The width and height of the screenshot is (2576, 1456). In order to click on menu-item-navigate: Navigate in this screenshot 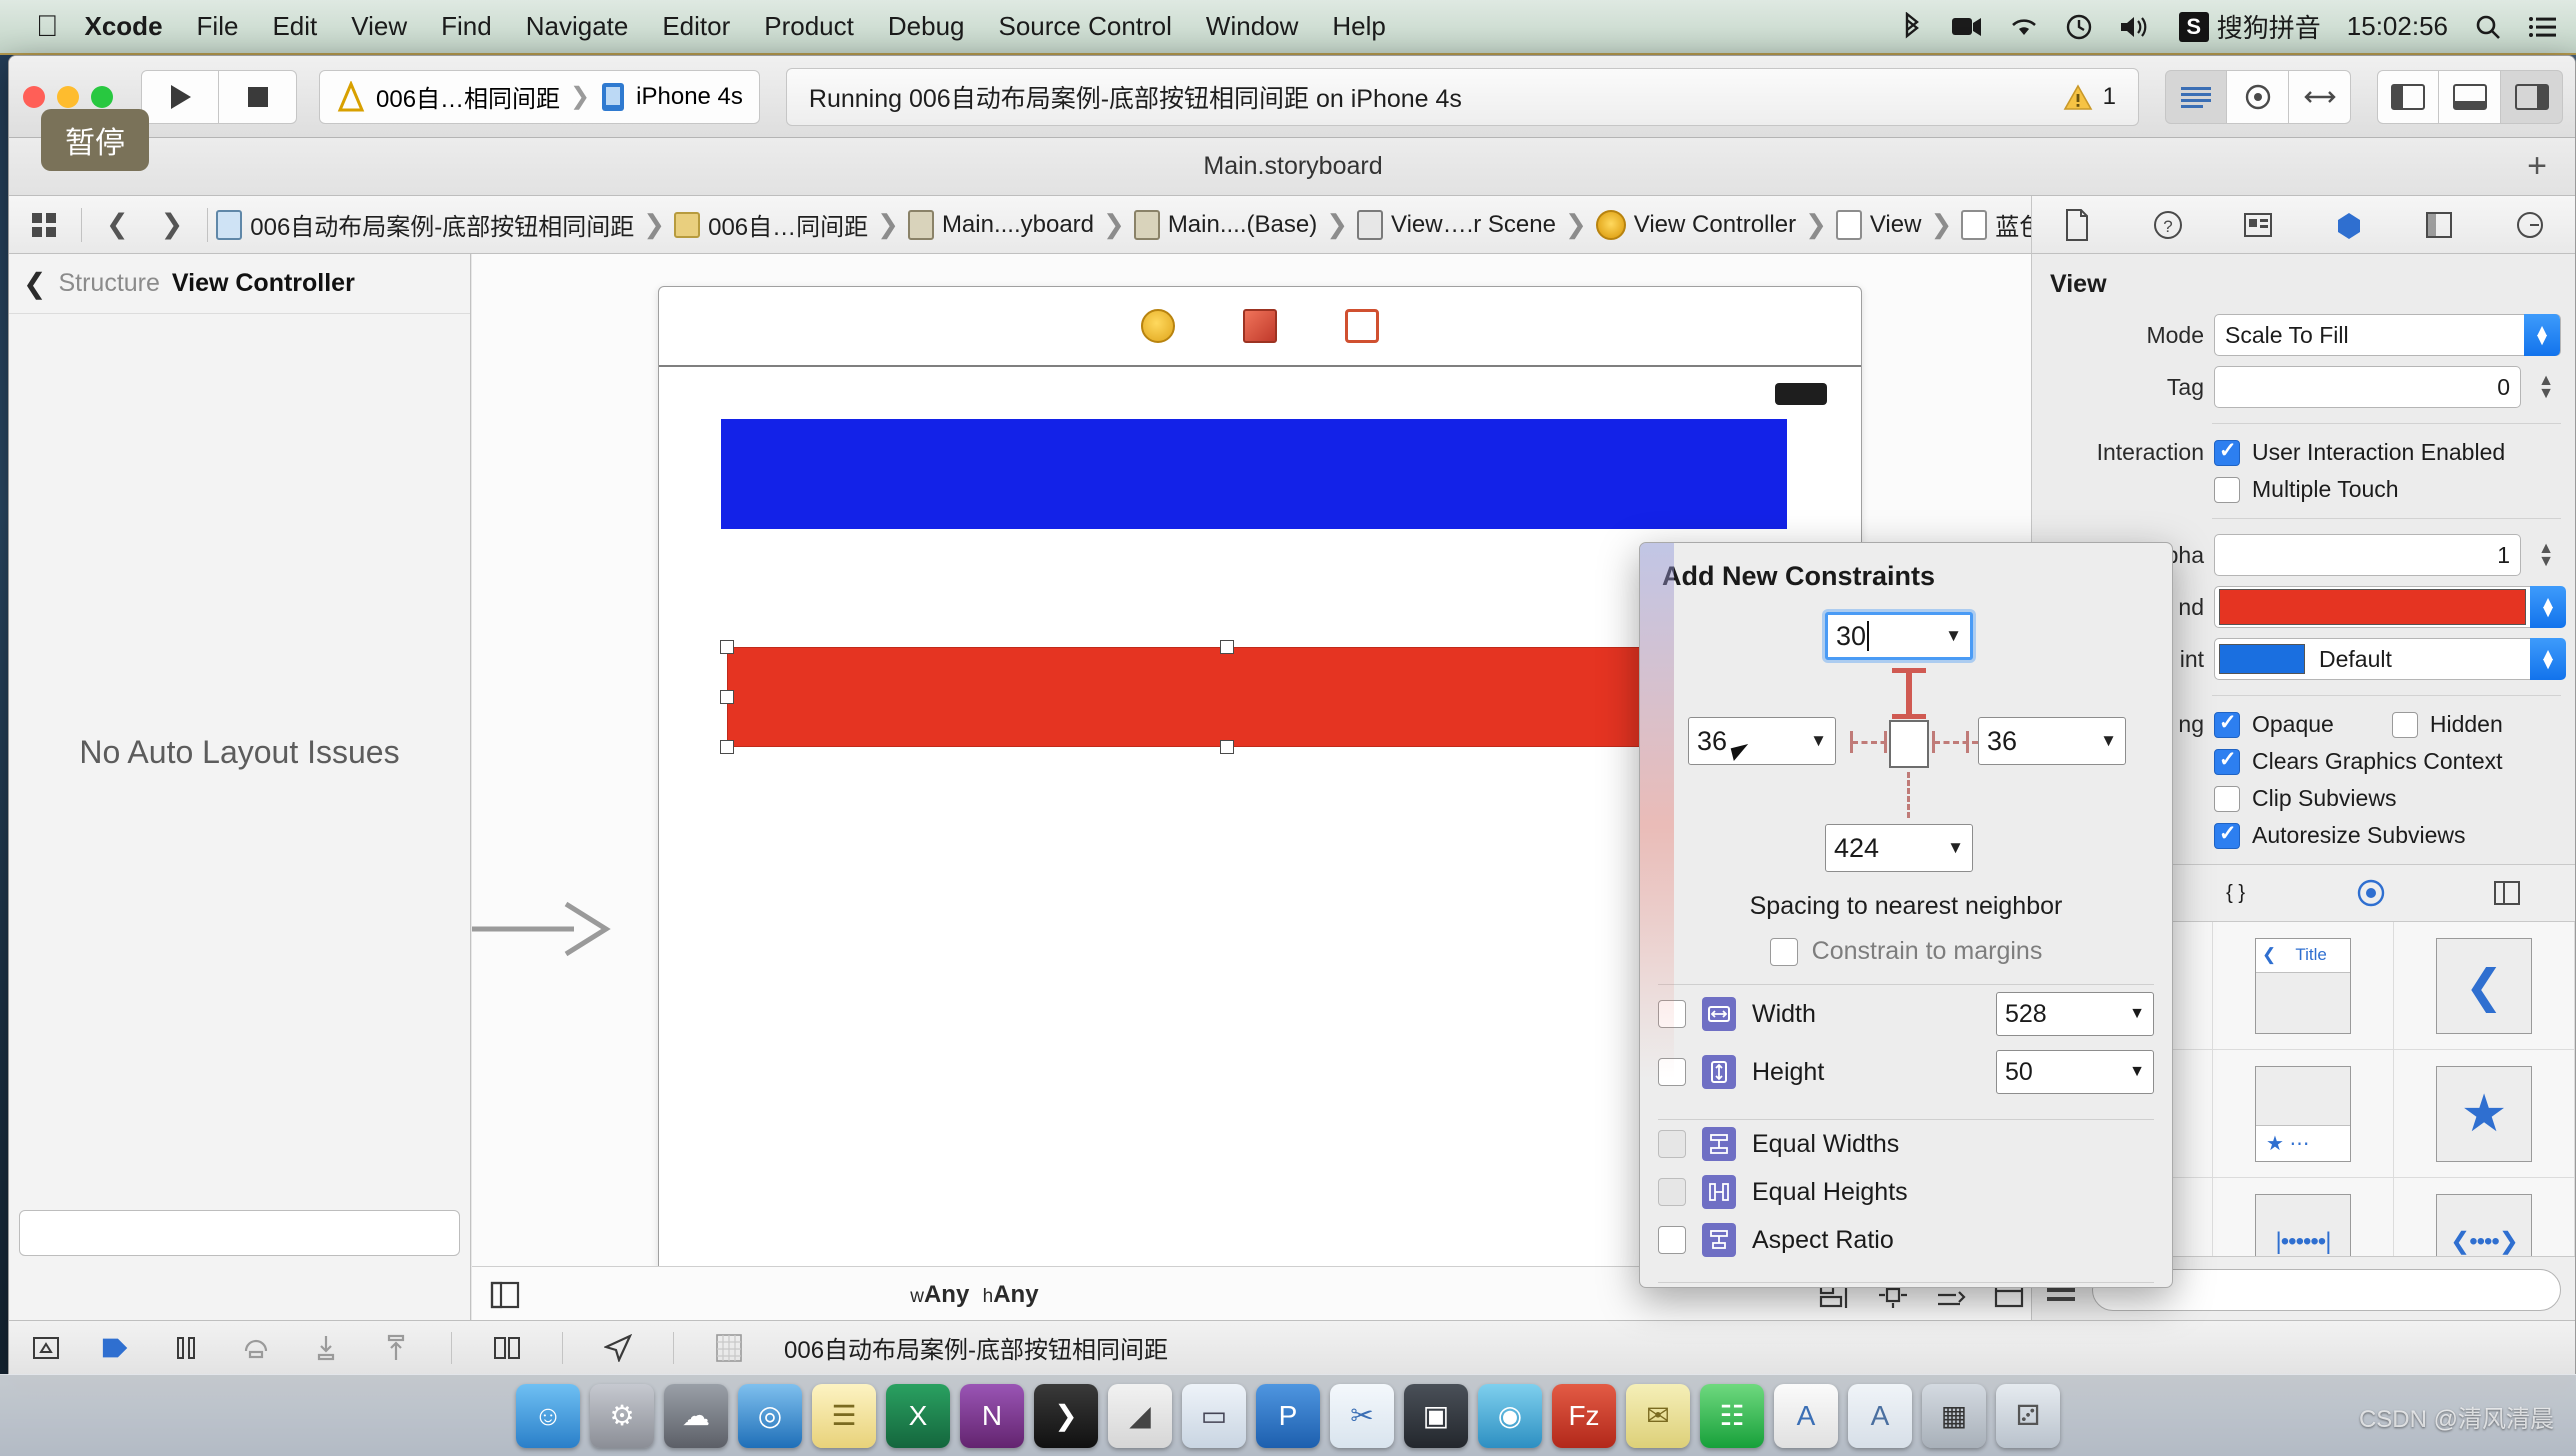, I will do `click(577, 26)`.